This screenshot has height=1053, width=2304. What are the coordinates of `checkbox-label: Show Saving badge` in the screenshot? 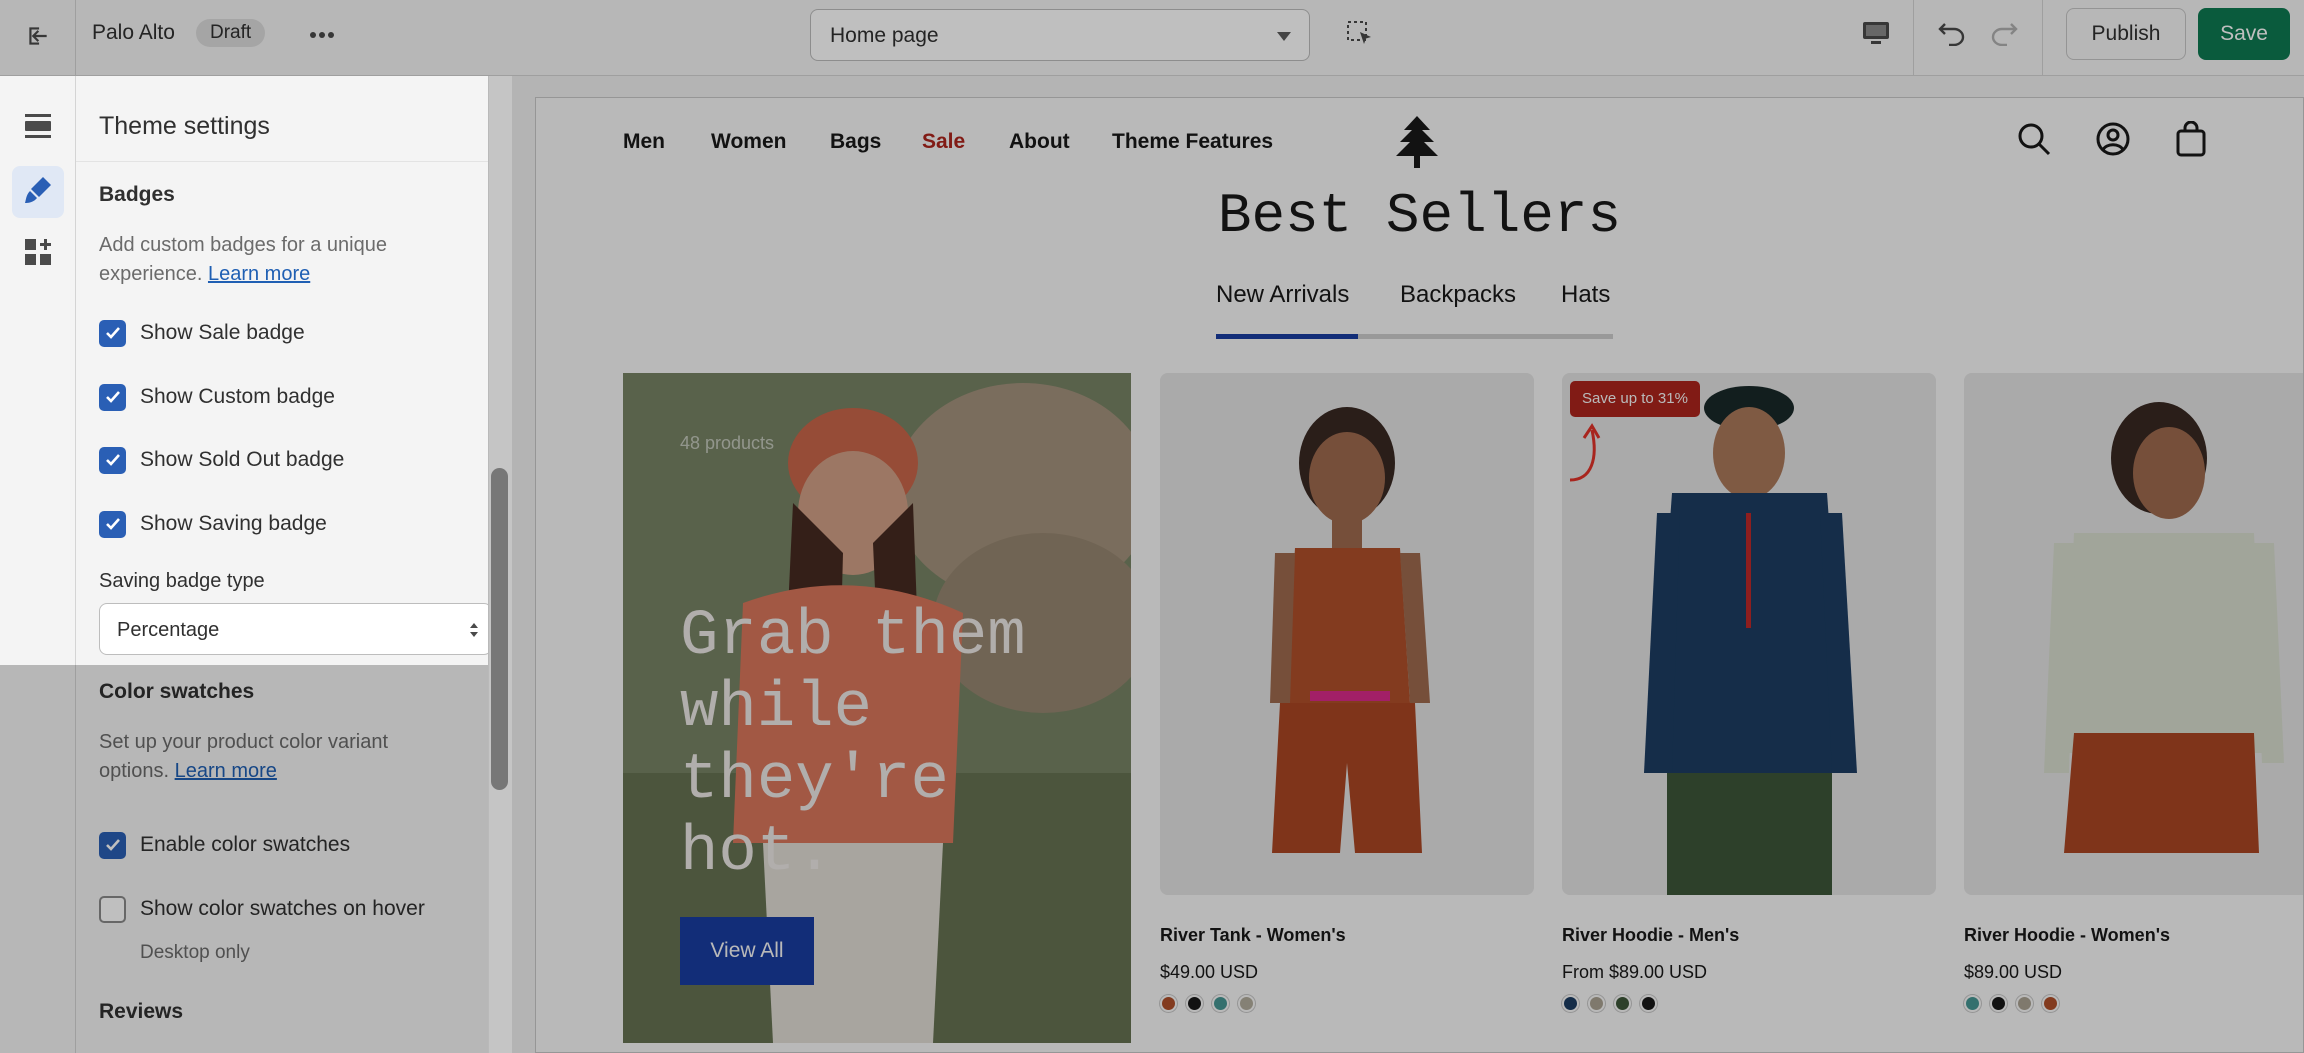 It's located at (233, 523).